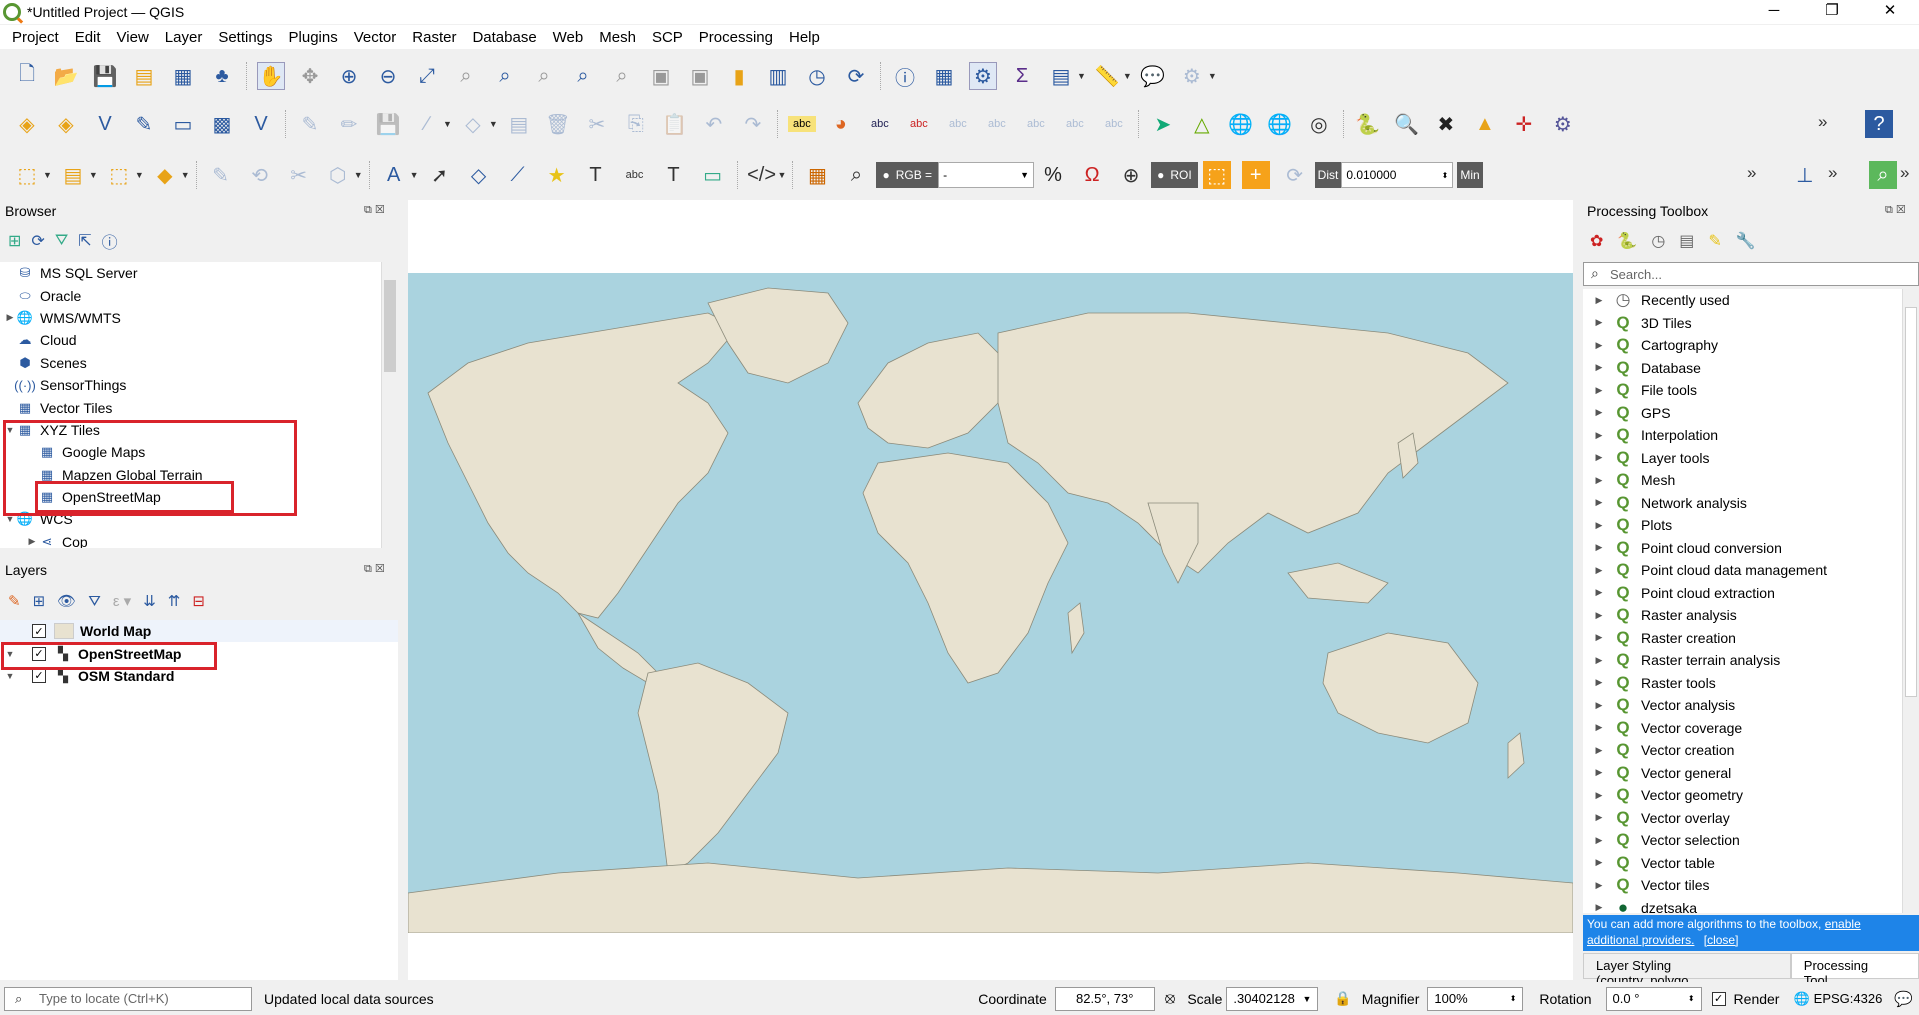 Image resolution: width=1919 pixels, height=1015 pixels. Describe the element at coordinates (27, 175) in the screenshot. I see `select-features-icon: ⬚` at that location.